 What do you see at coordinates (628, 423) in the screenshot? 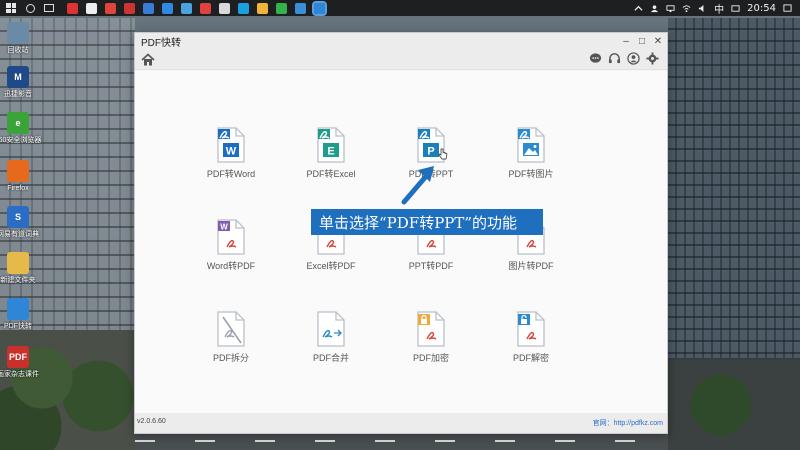
I see `website-link: 官网：http://pdfkz.com` at bounding box center [628, 423].